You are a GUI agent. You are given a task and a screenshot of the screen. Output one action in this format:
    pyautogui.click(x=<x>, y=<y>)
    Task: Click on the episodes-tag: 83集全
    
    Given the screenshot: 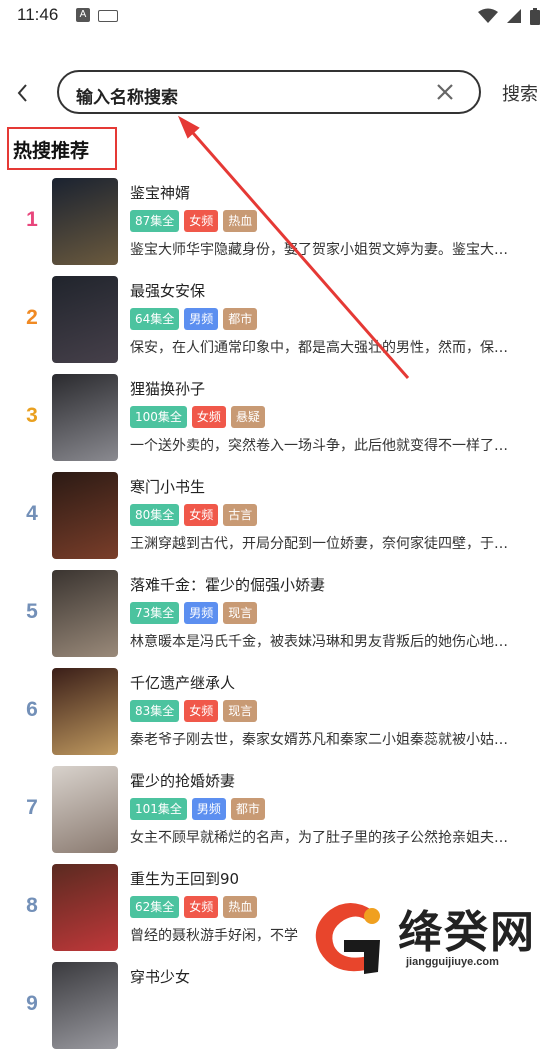 What is the action you would take?
    pyautogui.click(x=155, y=711)
    